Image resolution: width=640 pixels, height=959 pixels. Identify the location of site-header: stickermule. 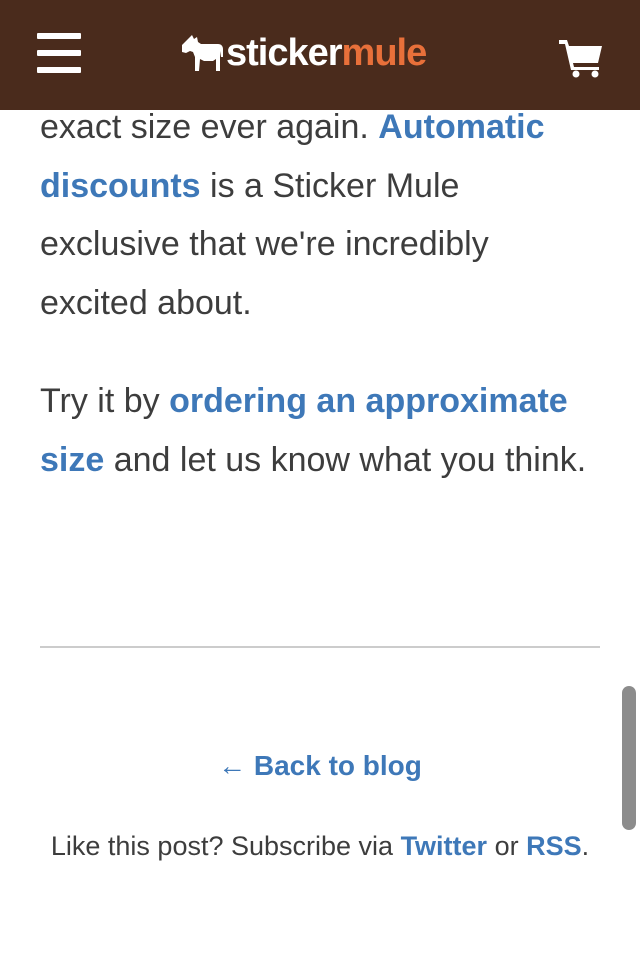
(320, 55).